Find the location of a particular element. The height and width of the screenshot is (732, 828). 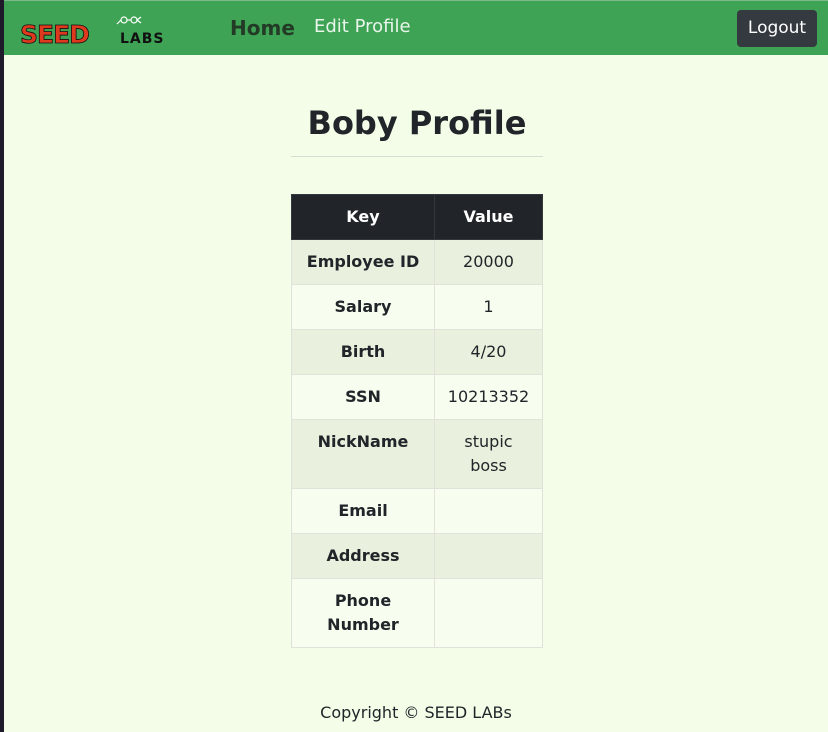

footer-copyright: Copyright © SEED LABs is located at coordinates (416, 712).